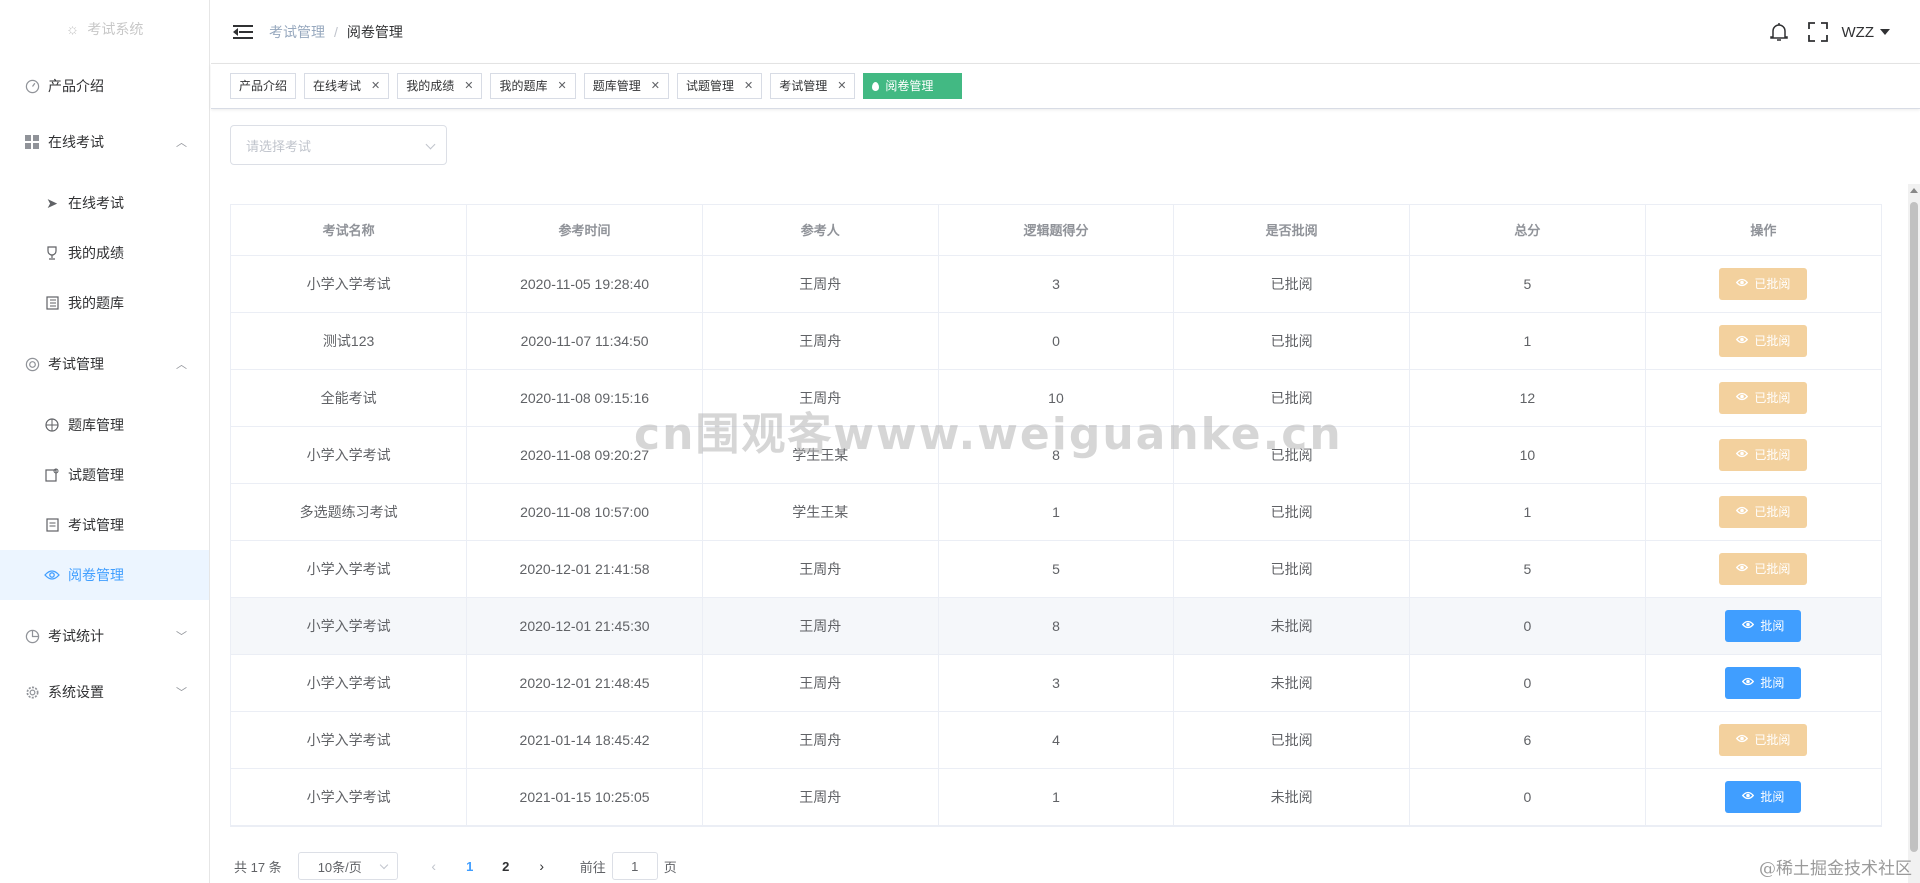 Image resolution: width=1920 pixels, height=883 pixels. Describe the element at coordinates (1772, 398) in the screenshot. I see `button-label: 已批阅` at that location.